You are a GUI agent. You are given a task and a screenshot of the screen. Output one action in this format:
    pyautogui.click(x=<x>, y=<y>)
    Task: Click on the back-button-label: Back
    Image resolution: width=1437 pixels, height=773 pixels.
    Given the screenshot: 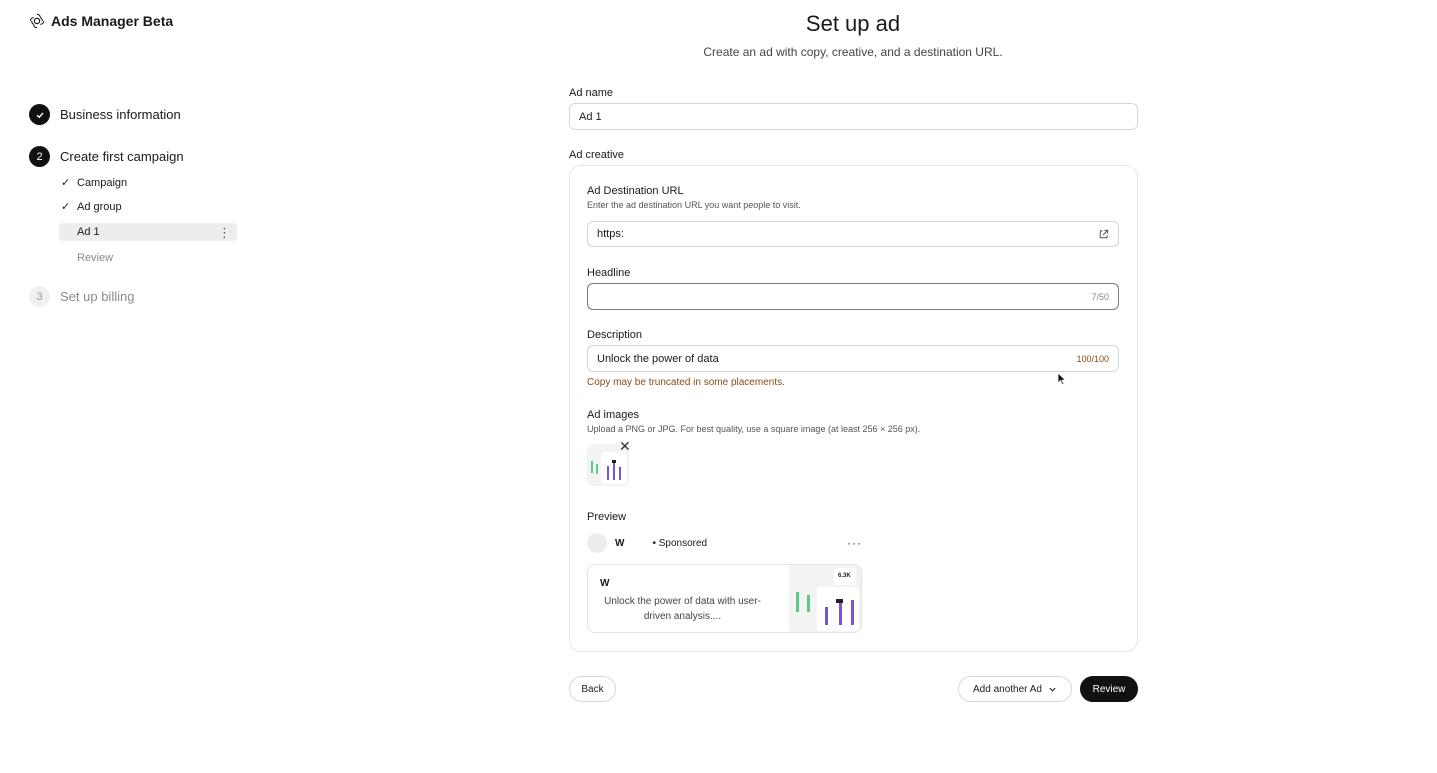 What is the action you would take?
    pyautogui.click(x=592, y=689)
    